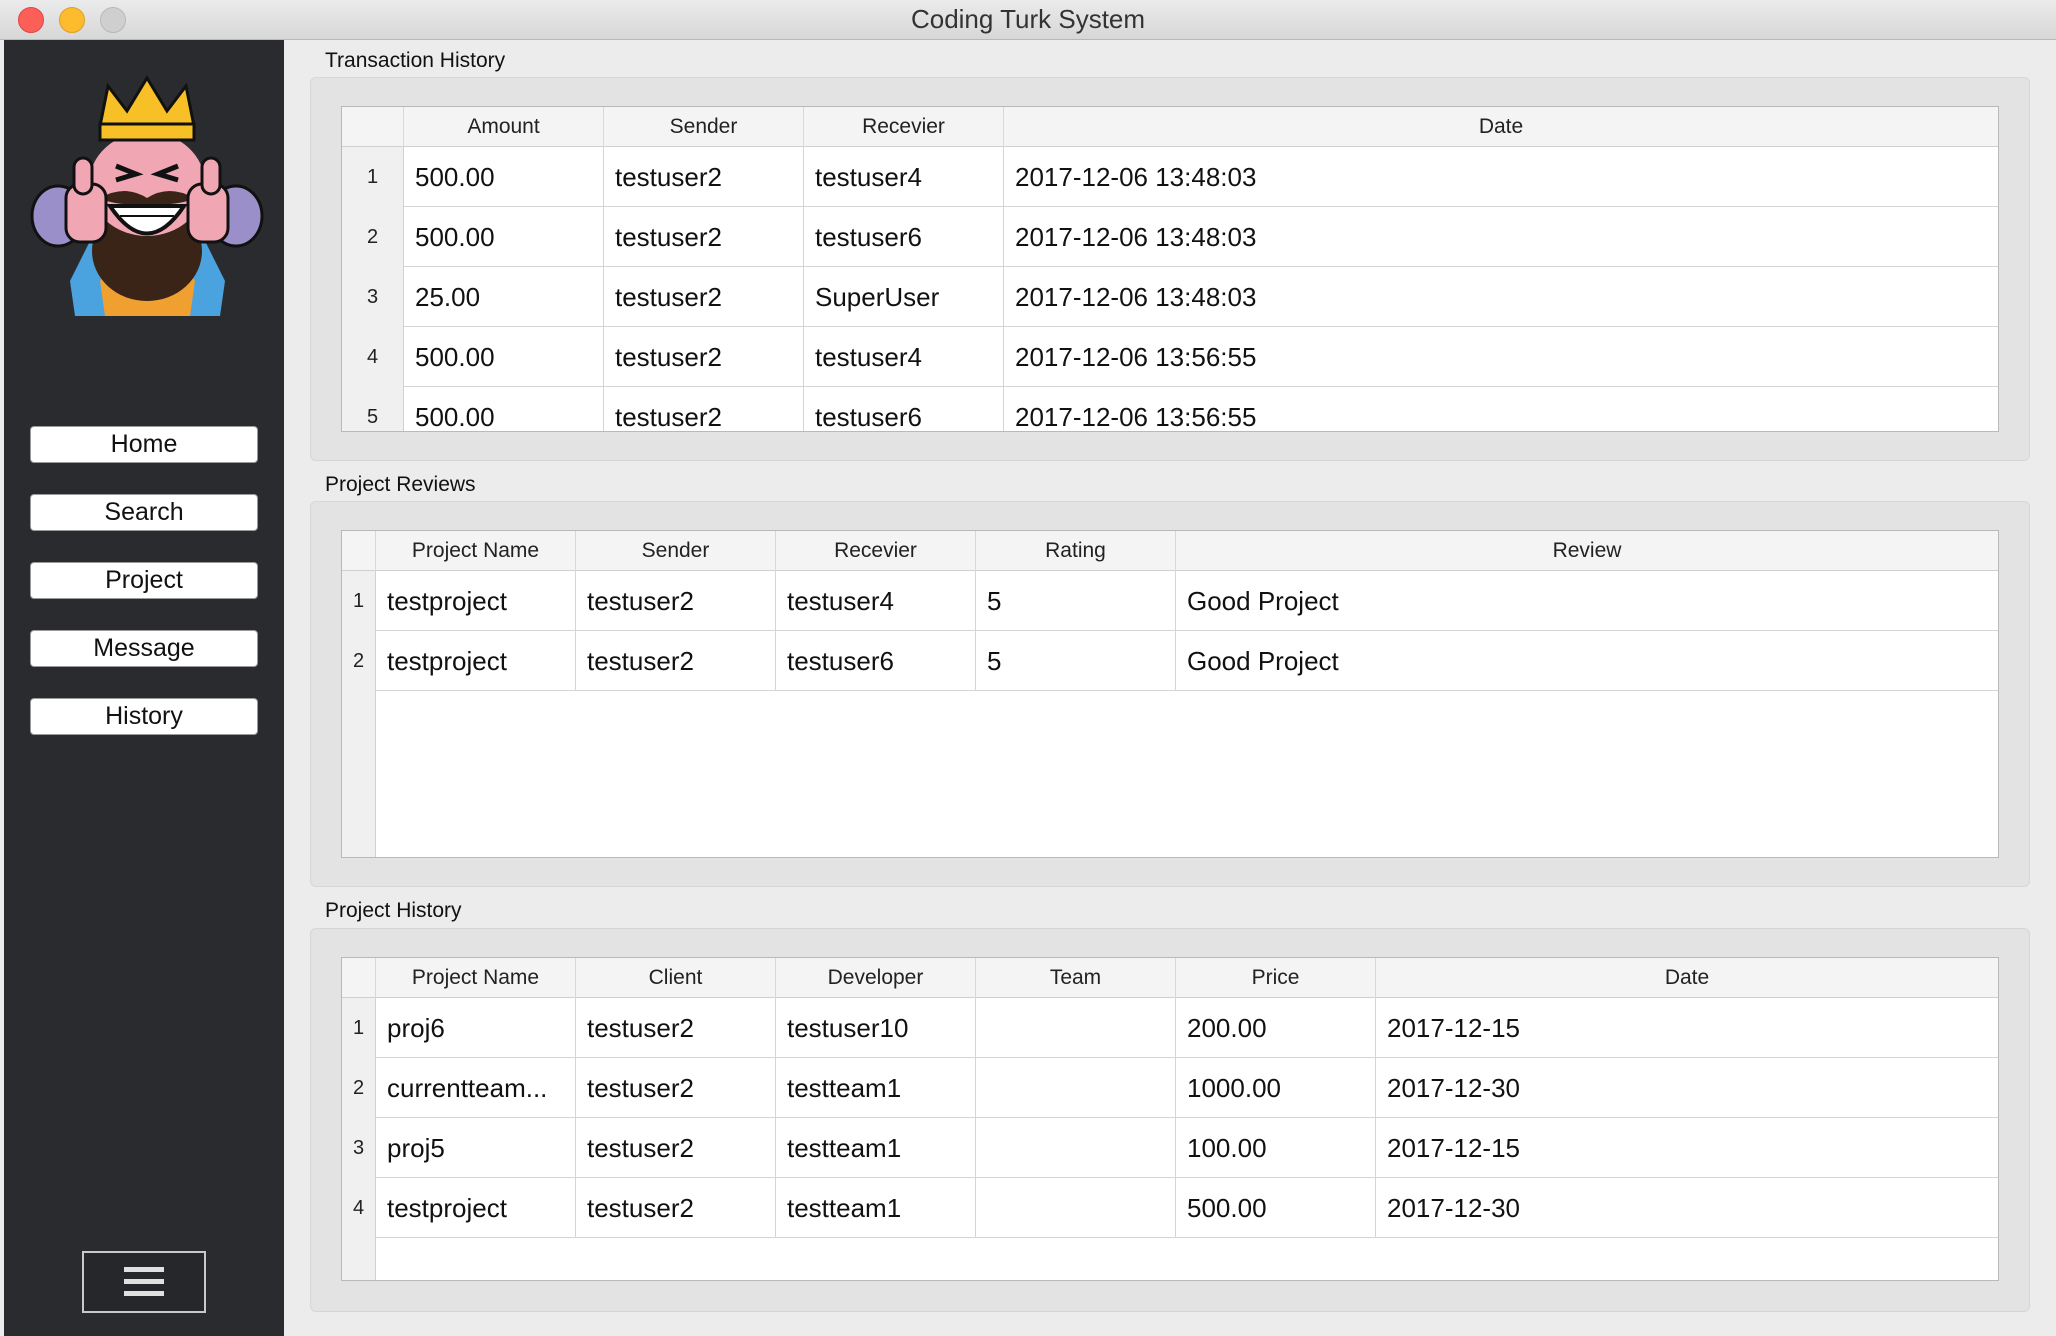 The height and width of the screenshot is (1336, 2056). I want to click on column-header-client: Client, so click(676, 978).